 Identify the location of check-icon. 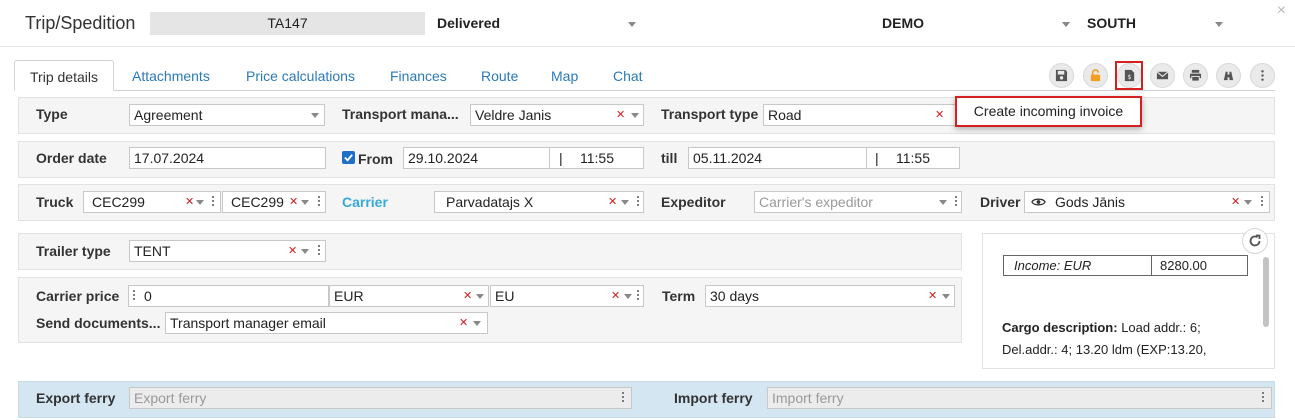
(348, 158).